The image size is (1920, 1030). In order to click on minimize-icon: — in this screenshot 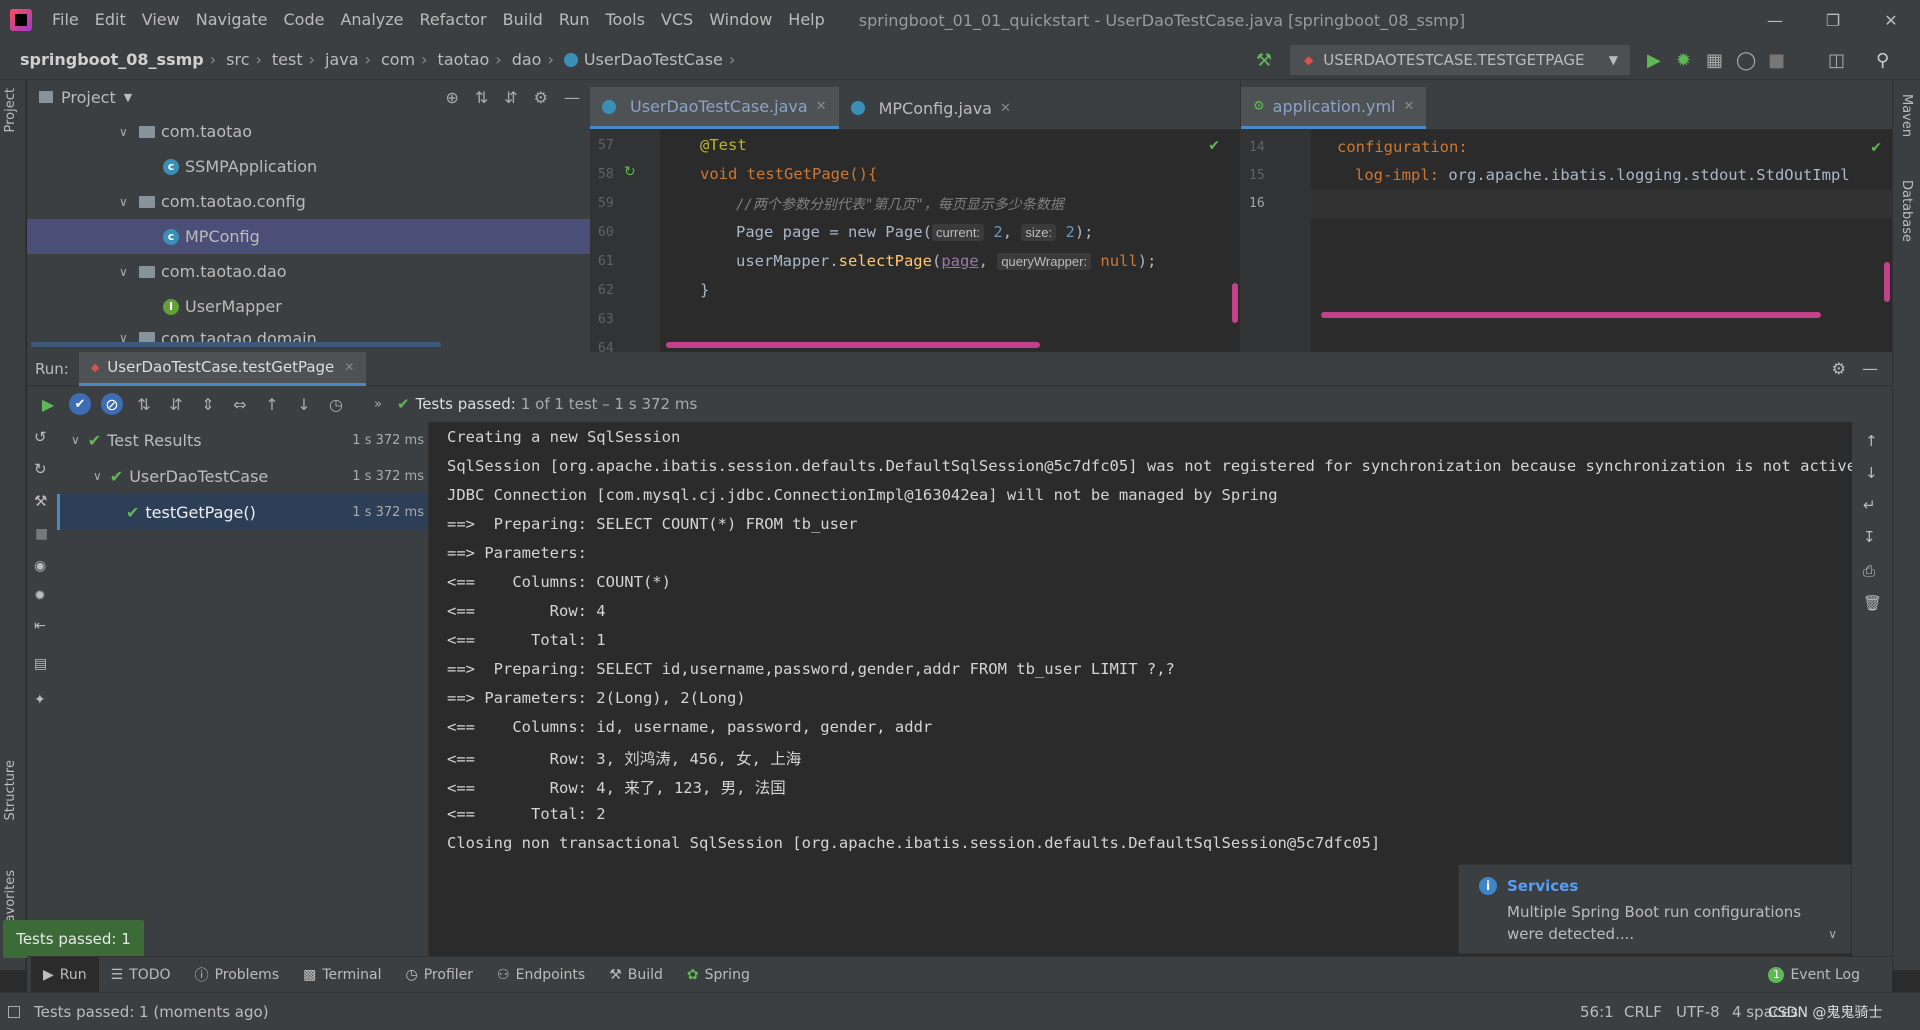, I will do `click(1775, 20)`.